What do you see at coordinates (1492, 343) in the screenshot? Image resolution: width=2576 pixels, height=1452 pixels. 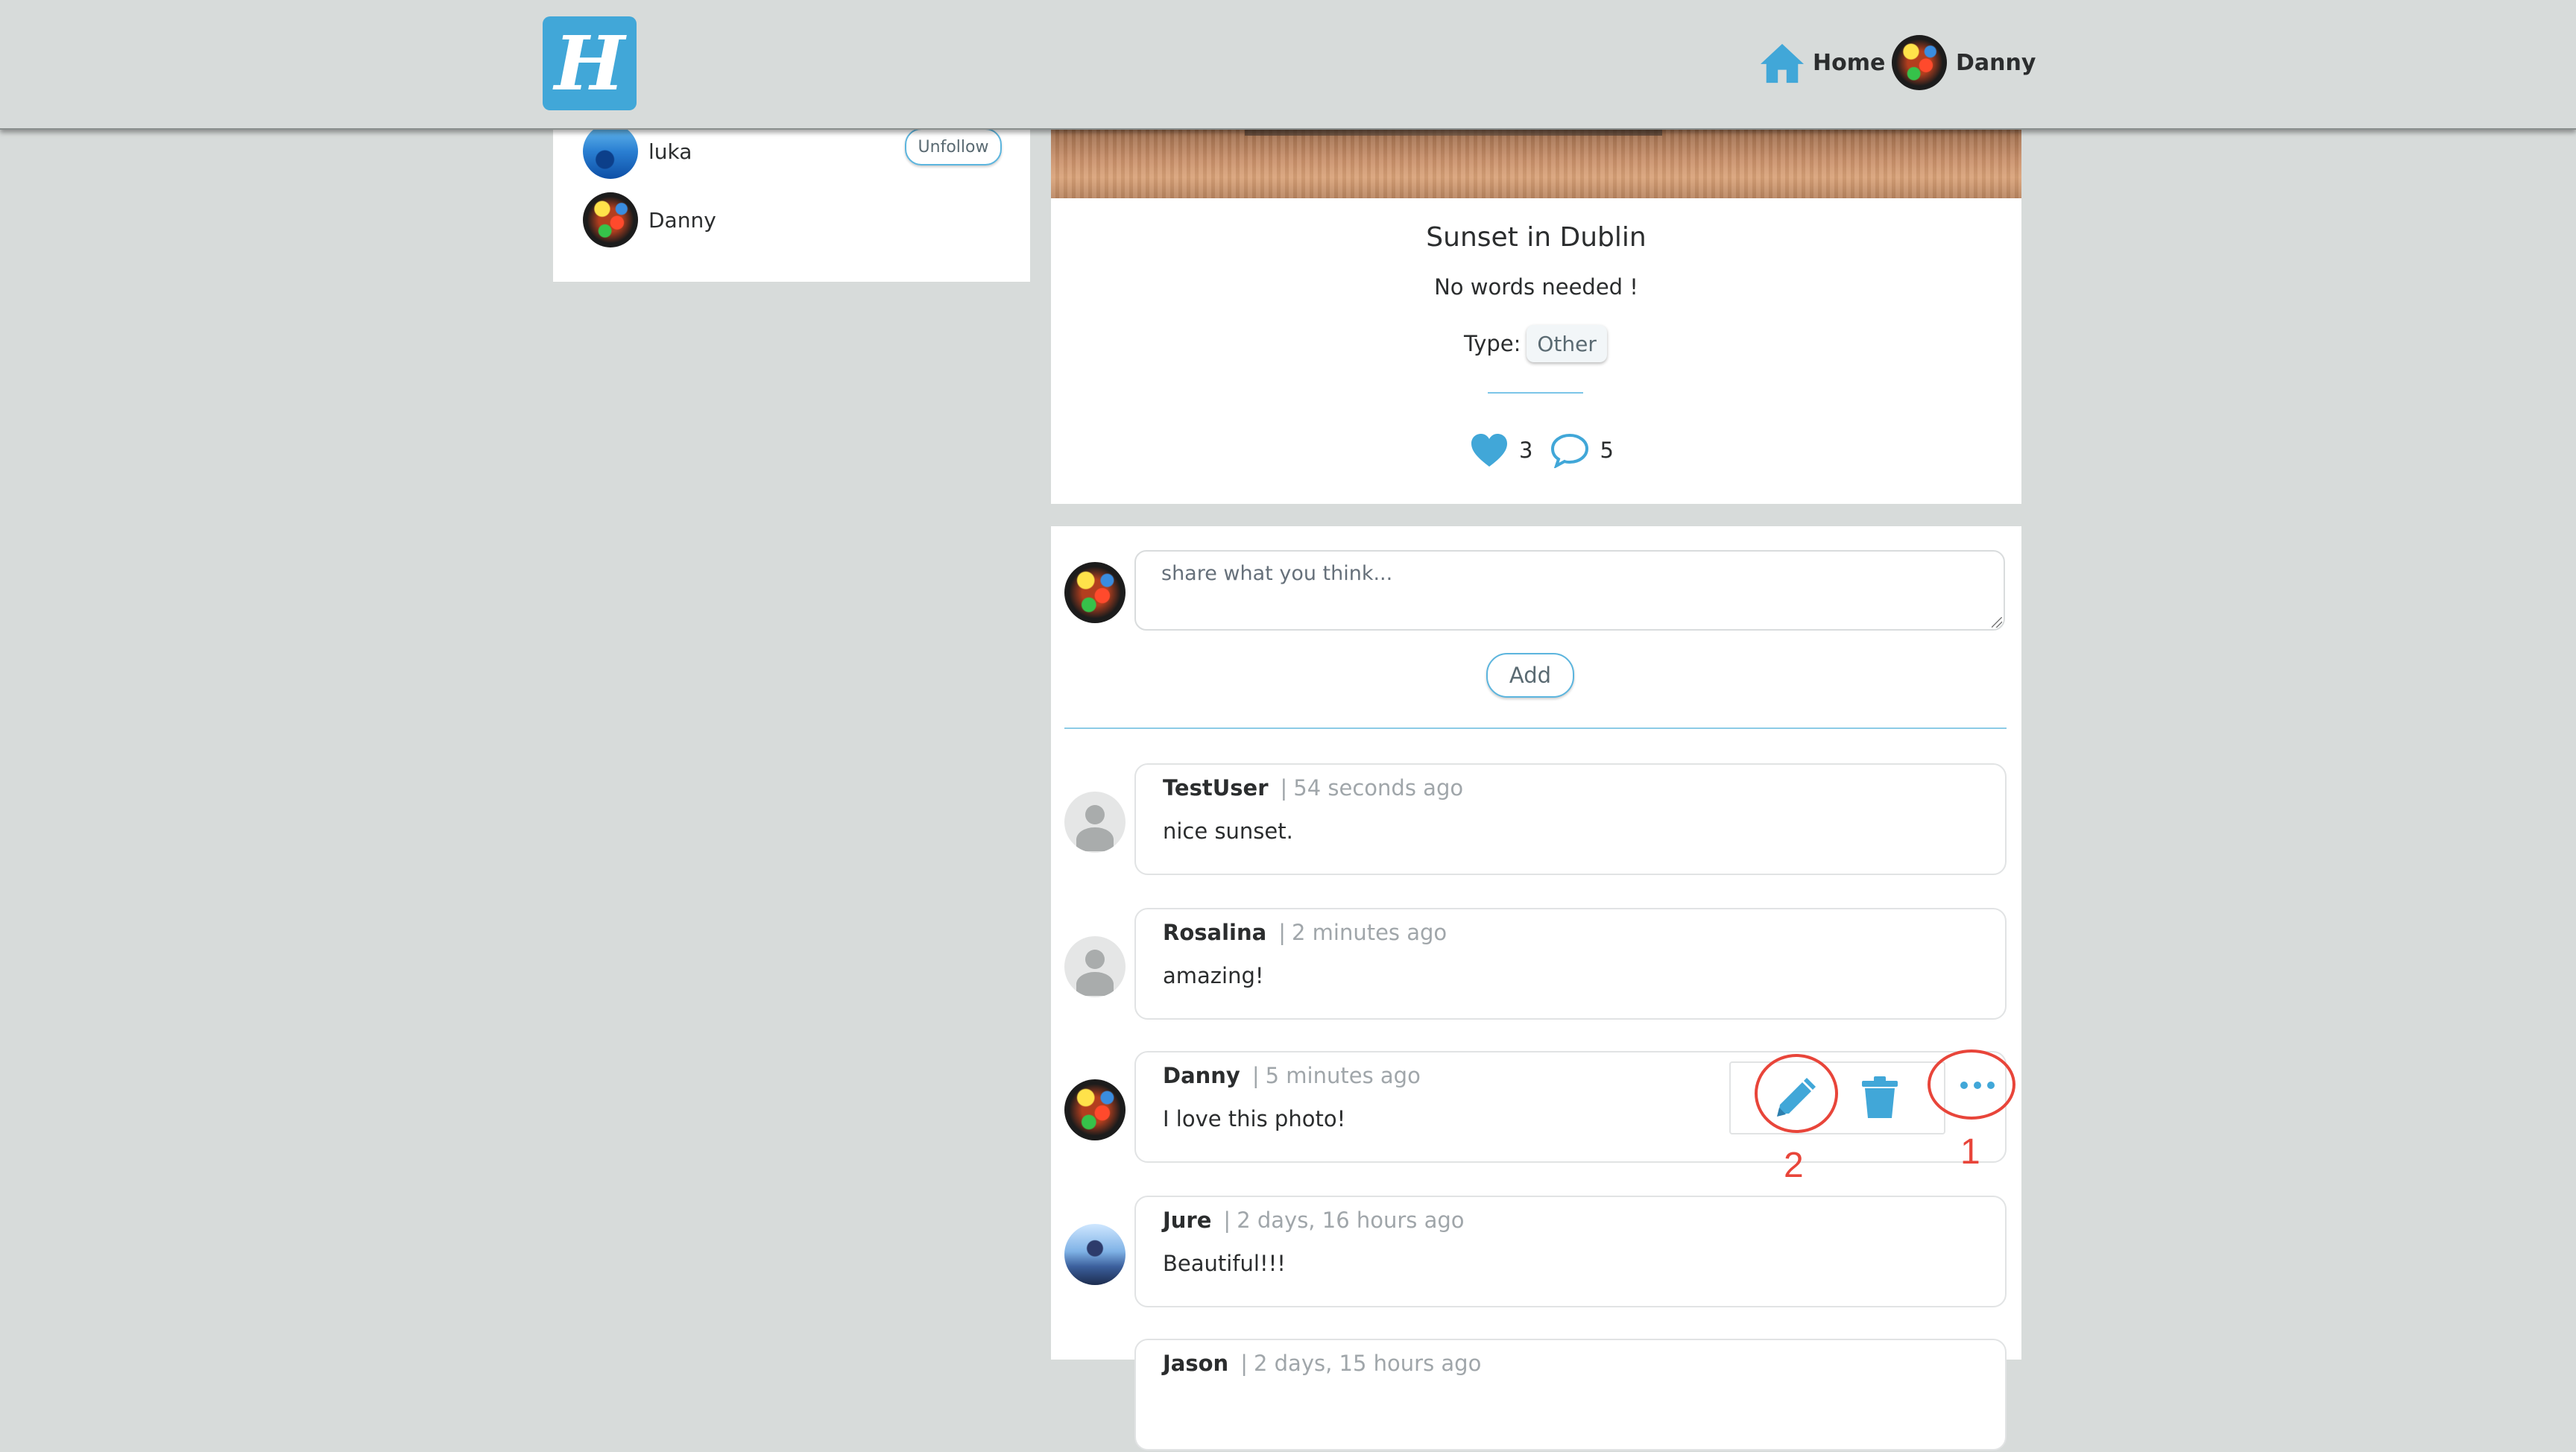 I see `post-type-label: Type:` at bounding box center [1492, 343].